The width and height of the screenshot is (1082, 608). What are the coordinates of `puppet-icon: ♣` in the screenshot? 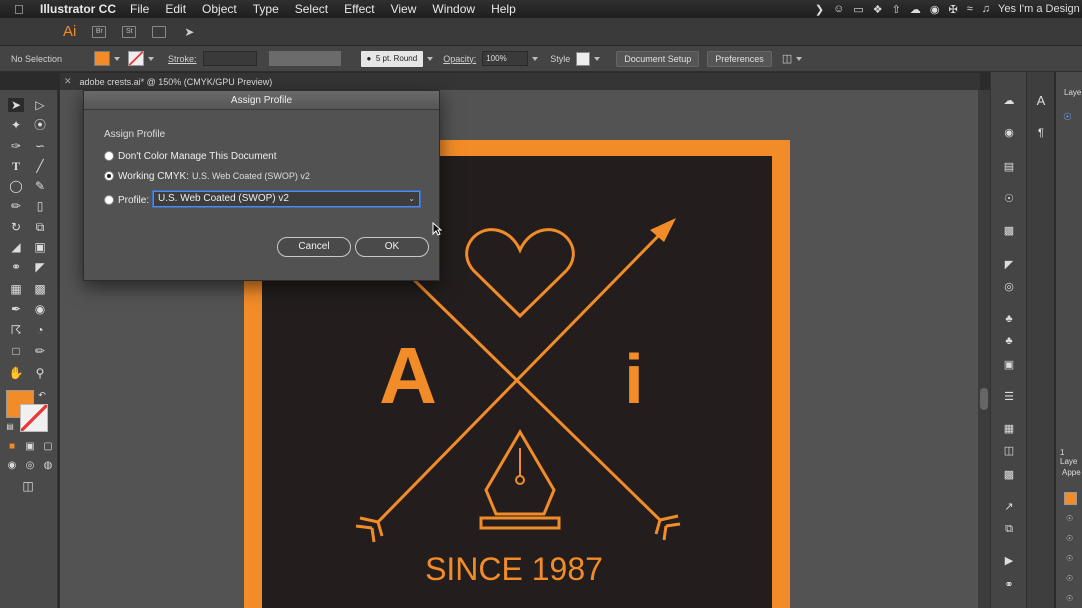 It's located at (1009, 319).